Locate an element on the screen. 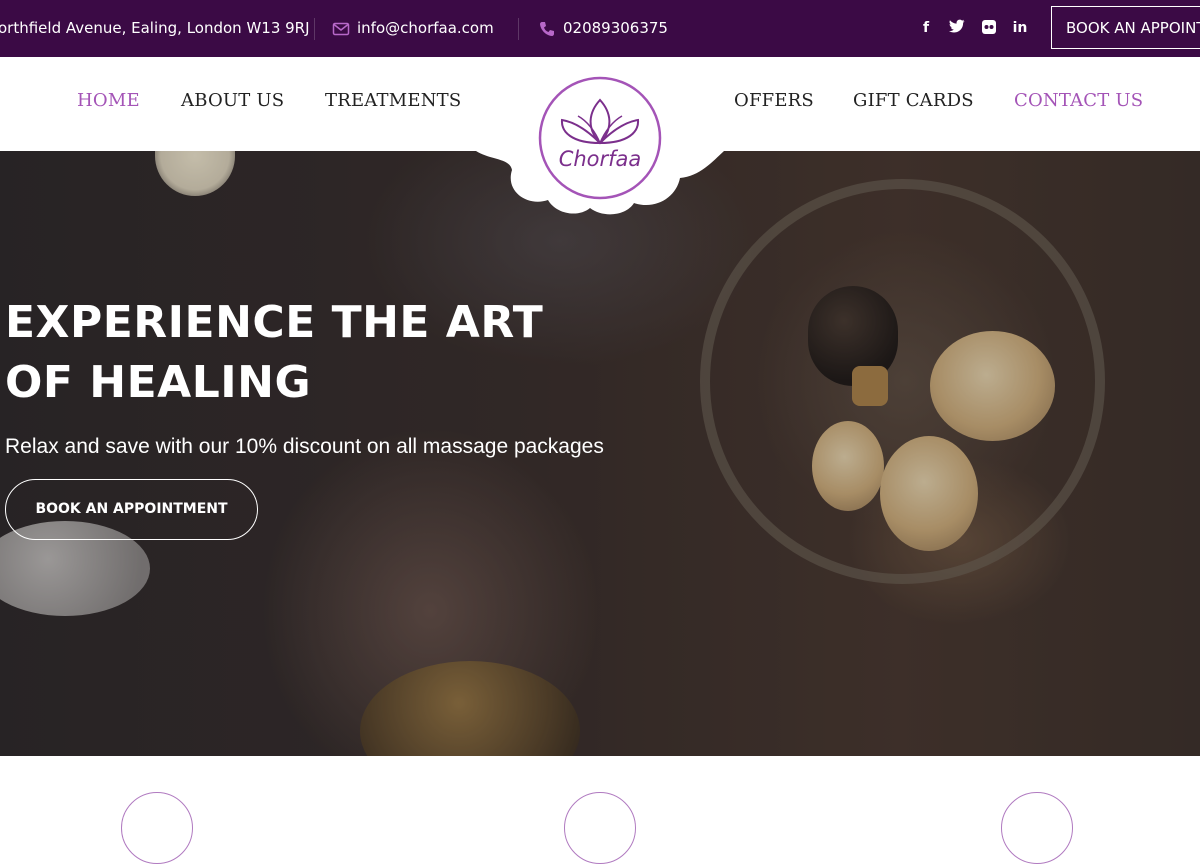 The height and width of the screenshot is (864, 1200). nav-item-offers: OFFERS is located at coordinates (774, 100).